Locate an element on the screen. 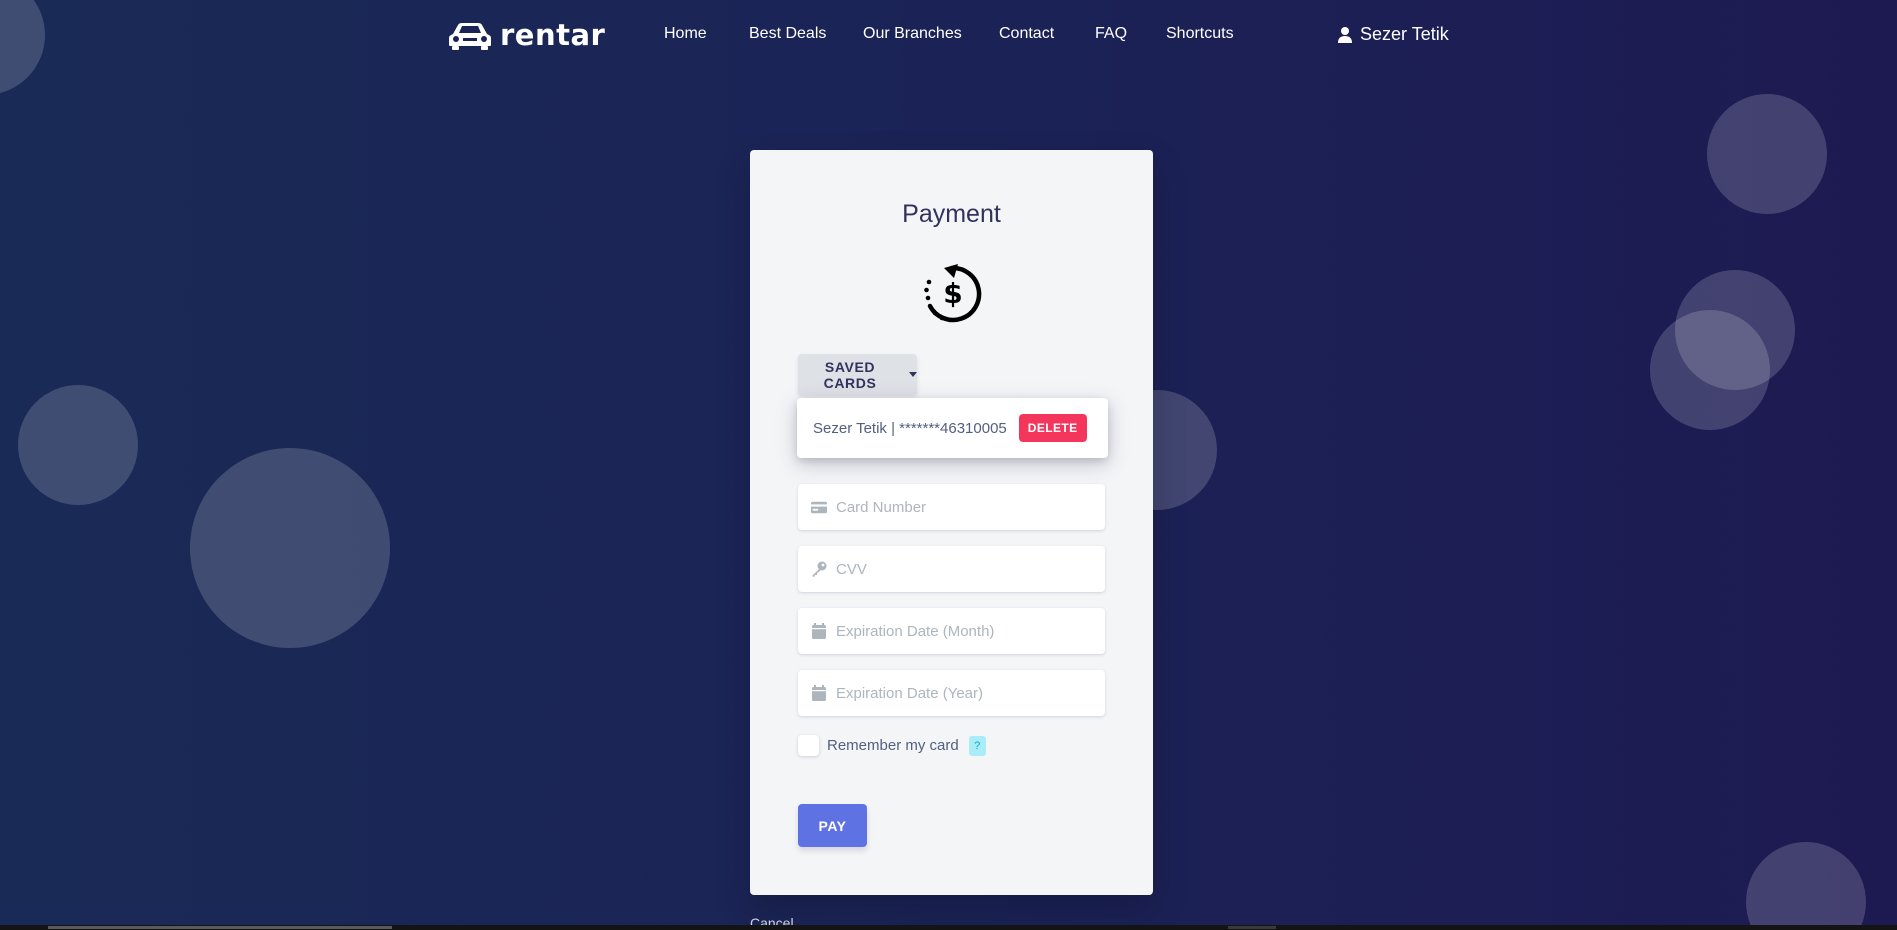  pay-button: PAY is located at coordinates (832, 825).